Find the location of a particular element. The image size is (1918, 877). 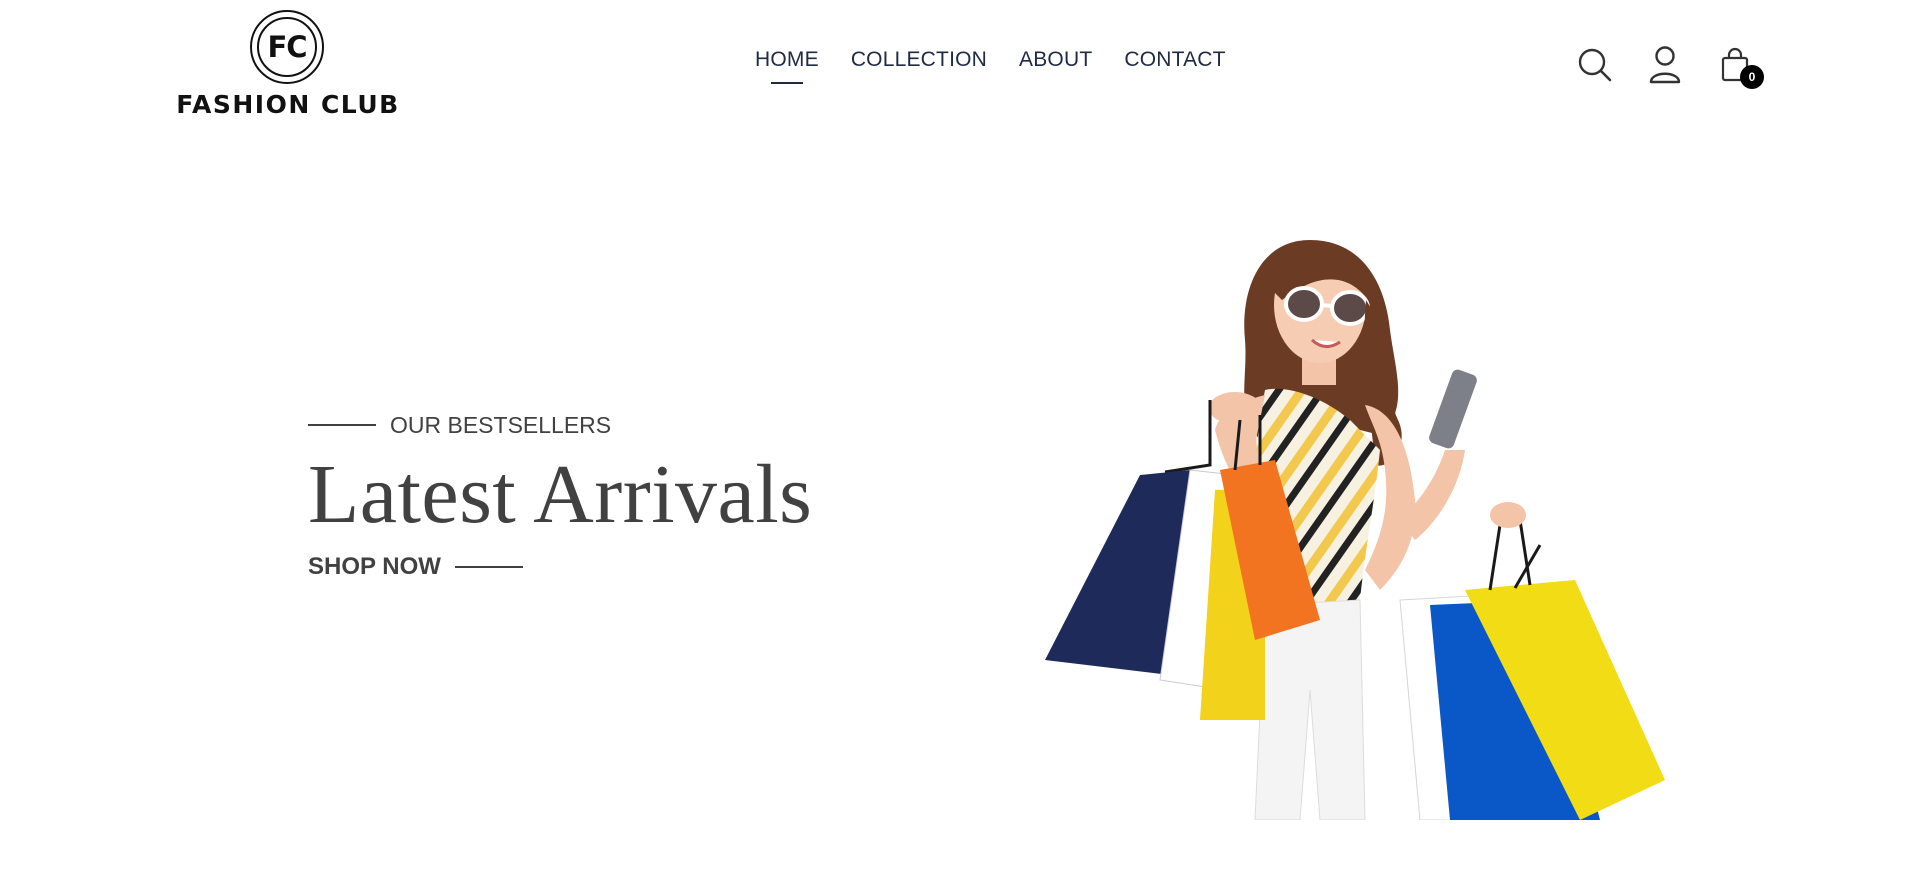

cart-button: 0 is located at coordinates (1740, 66).